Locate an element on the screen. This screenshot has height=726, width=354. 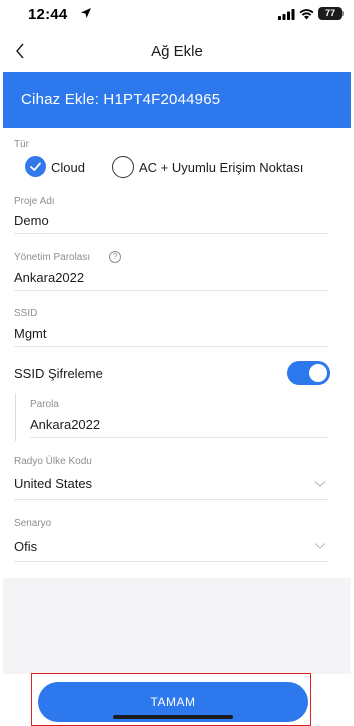
scenario-label: Senaryo is located at coordinates (33, 523).